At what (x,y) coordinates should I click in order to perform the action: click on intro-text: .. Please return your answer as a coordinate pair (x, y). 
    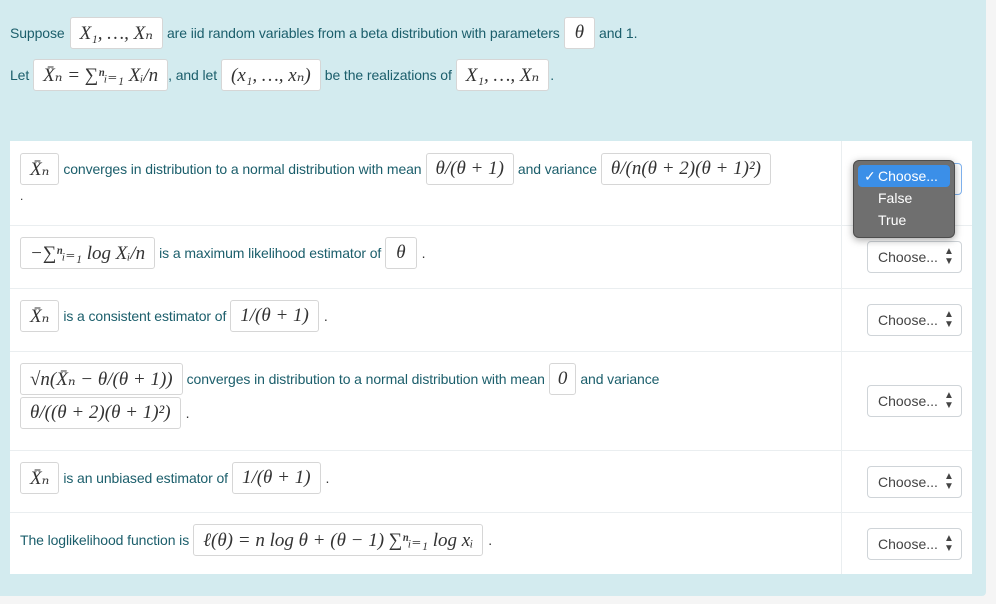
    Looking at the image, I should click on (552, 75).